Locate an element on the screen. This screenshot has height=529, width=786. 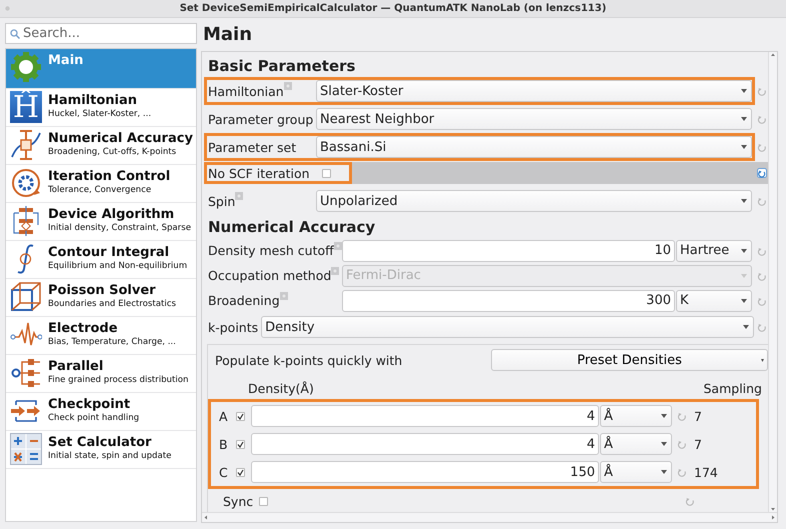
item-title: Checkpoint is located at coordinates (90, 404).